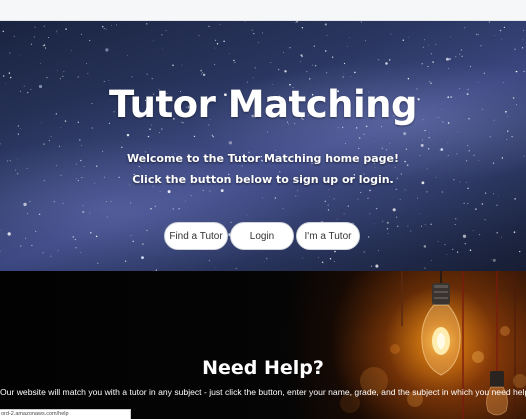 The height and width of the screenshot is (419, 526). I want to click on page-title: Tutor Matching, so click(263, 104).